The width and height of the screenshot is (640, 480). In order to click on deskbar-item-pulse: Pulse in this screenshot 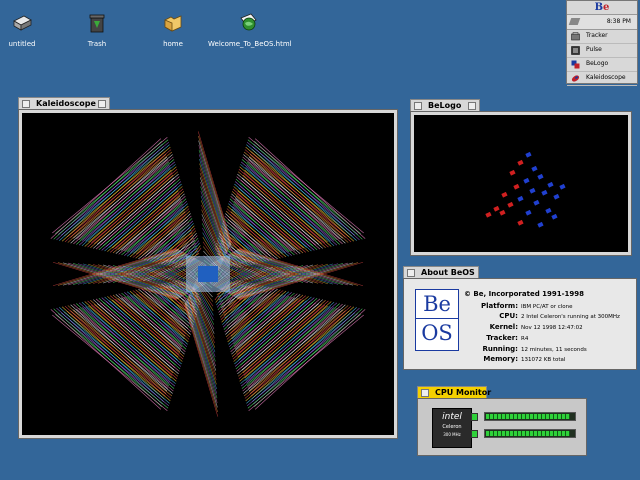, I will do `click(602, 51)`.